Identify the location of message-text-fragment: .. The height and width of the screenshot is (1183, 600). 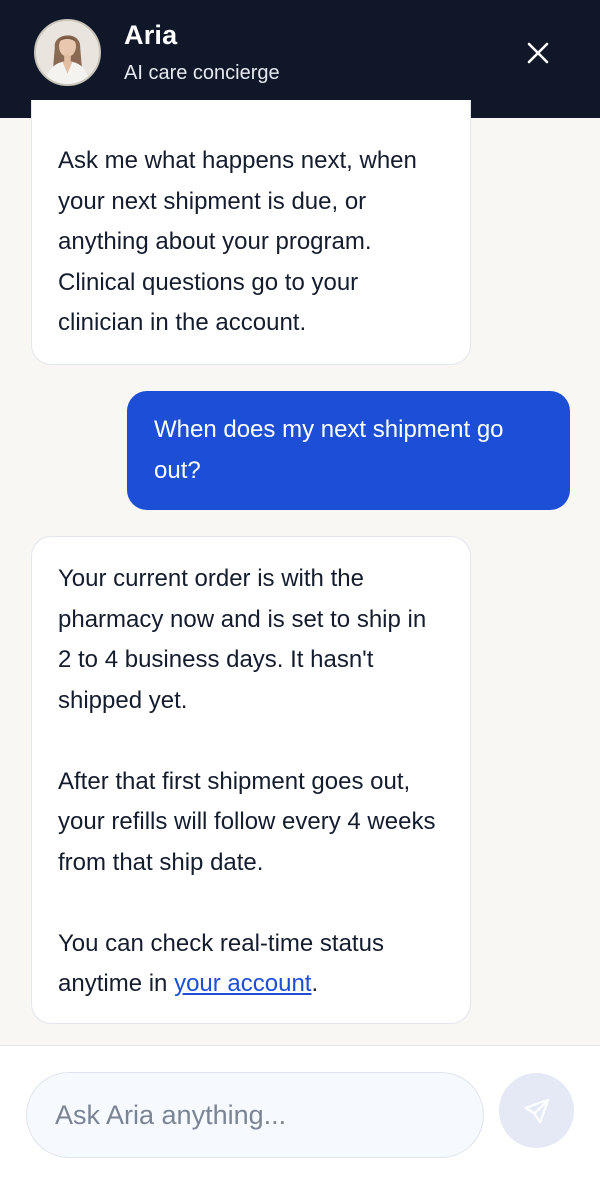
(315, 983).